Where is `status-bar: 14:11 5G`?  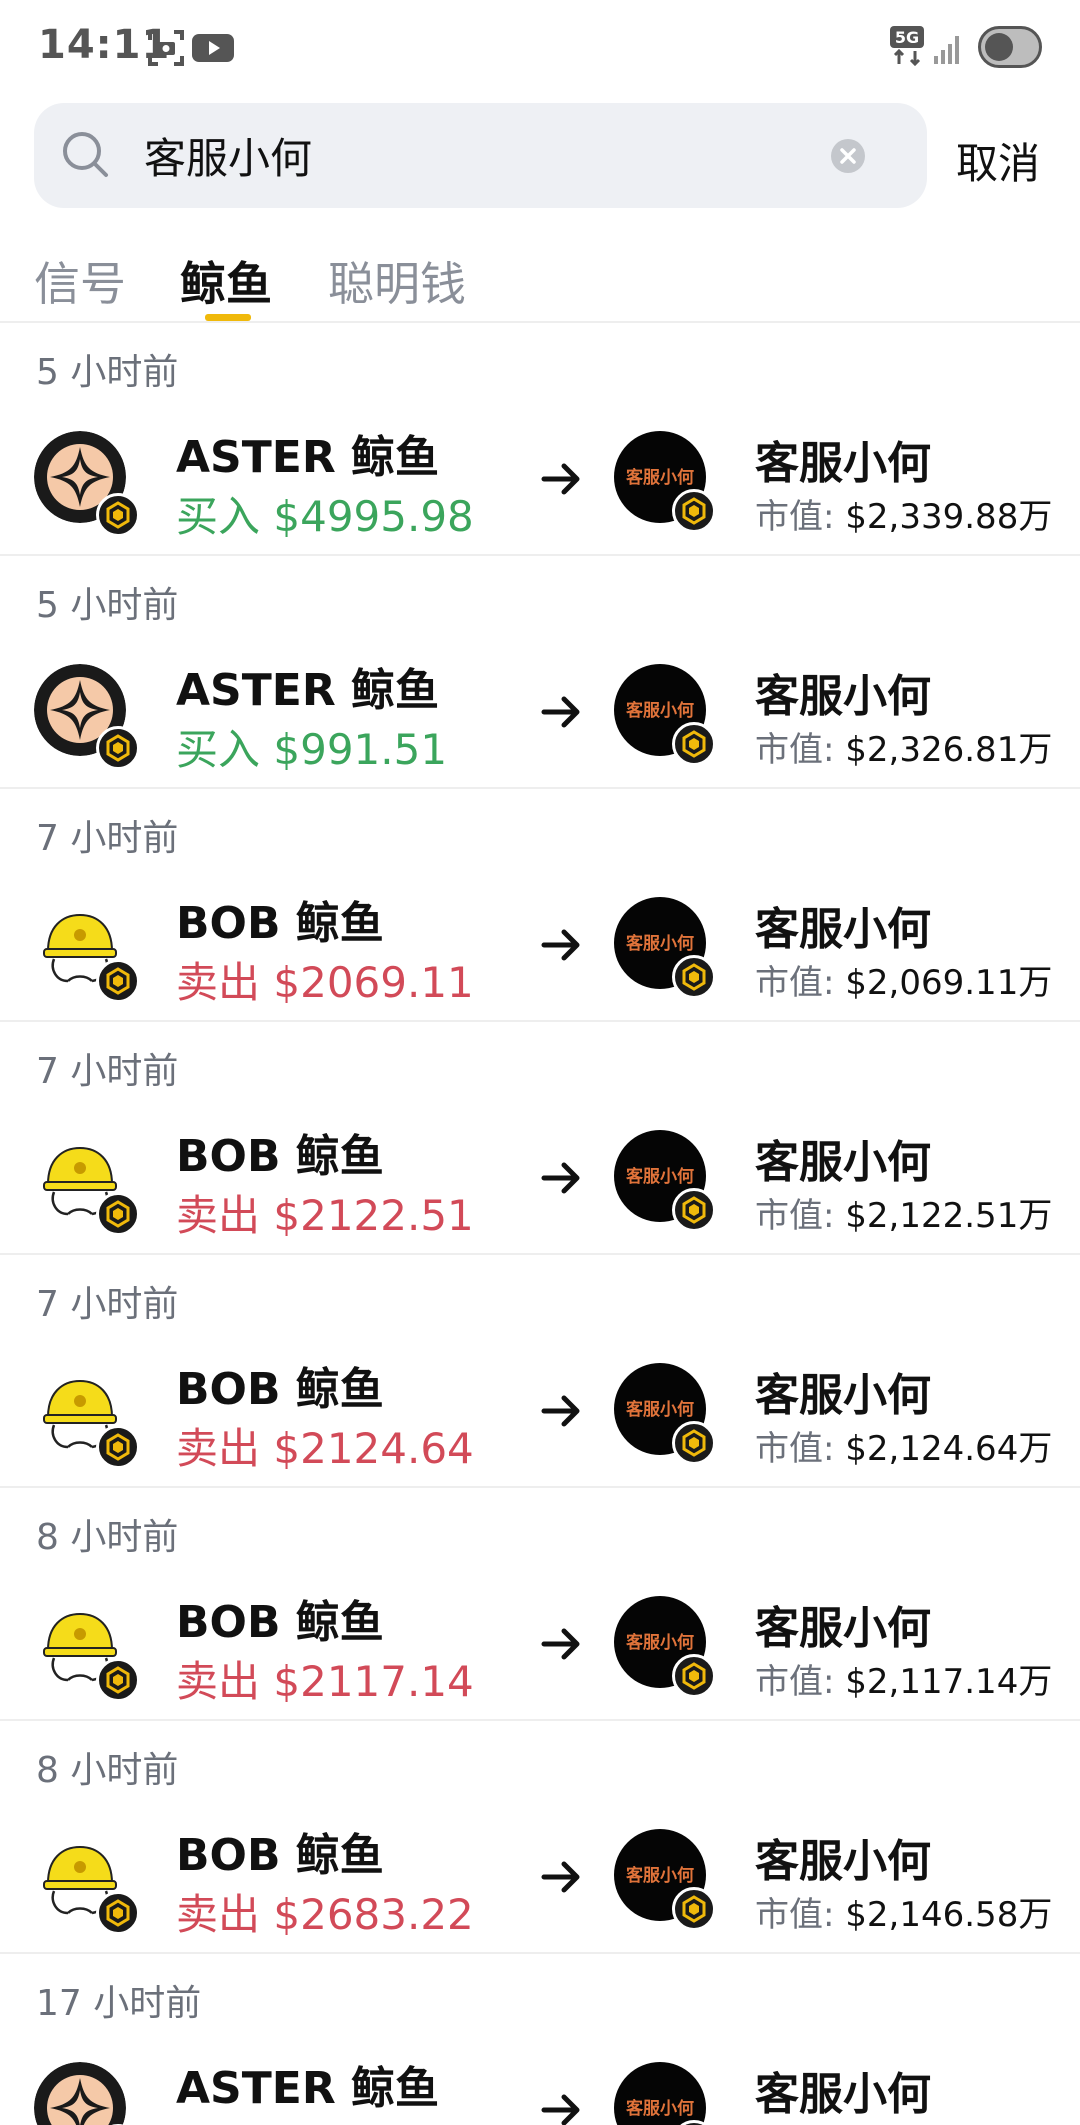
status-bar: 14:11 5G is located at coordinates (540, 48).